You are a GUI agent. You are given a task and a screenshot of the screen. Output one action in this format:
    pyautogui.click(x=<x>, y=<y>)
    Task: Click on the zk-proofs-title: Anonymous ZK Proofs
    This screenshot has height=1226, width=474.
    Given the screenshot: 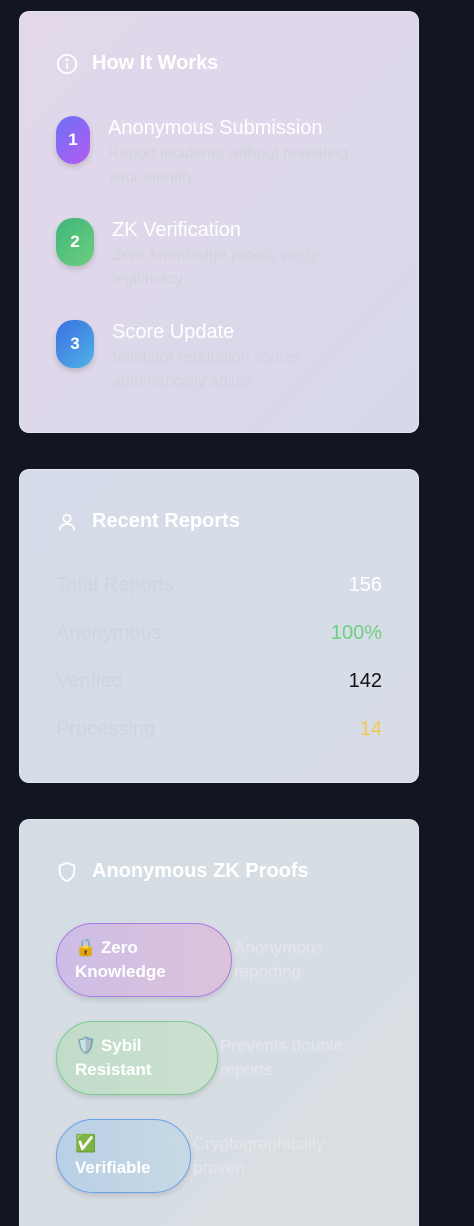 What is the action you would take?
    pyautogui.click(x=200, y=871)
    